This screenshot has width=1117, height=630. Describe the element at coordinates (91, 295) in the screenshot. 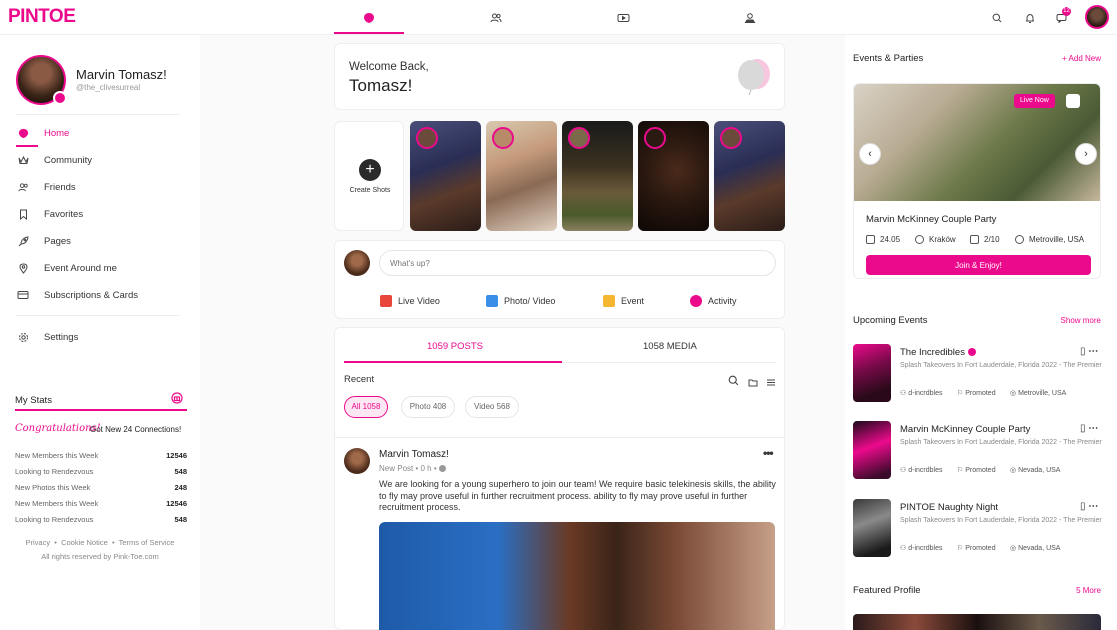

I see `sidebar-item-label: Subscriptions & Cards` at that location.